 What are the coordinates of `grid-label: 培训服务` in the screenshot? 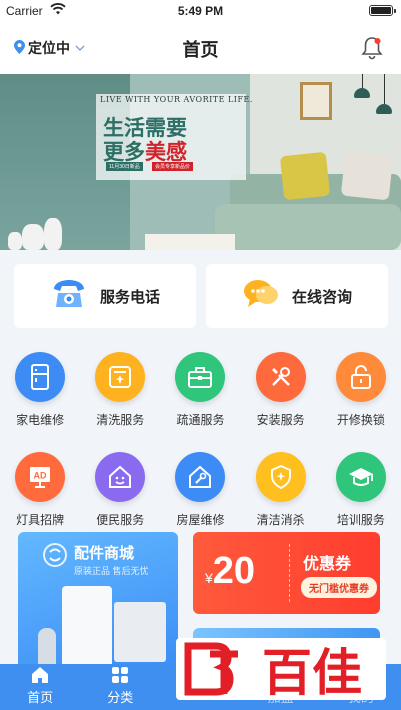 It's located at (360, 520).